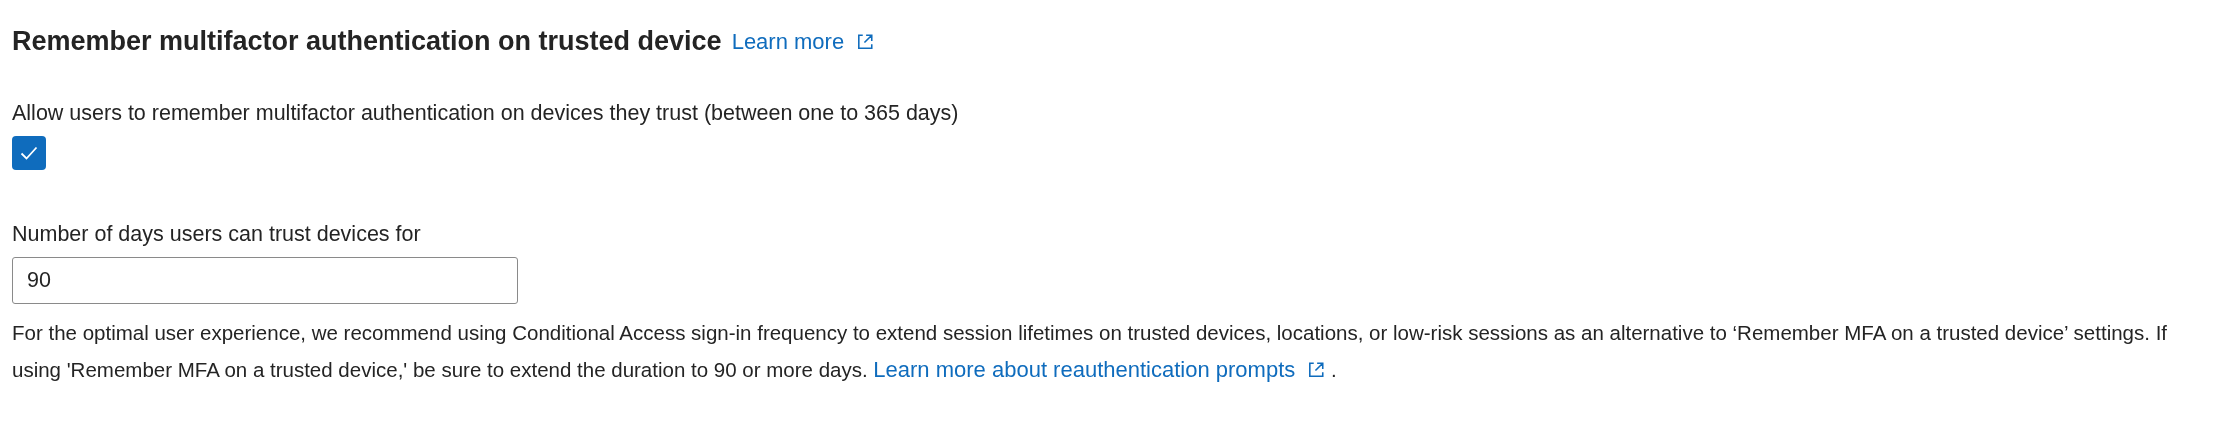 The width and height of the screenshot is (2218, 421). What do you see at coordinates (486, 113) in the screenshot?
I see `checkbox-label: Allow users to remember multifactor authentication on devices they trust (between one to 365 days)` at bounding box center [486, 113].